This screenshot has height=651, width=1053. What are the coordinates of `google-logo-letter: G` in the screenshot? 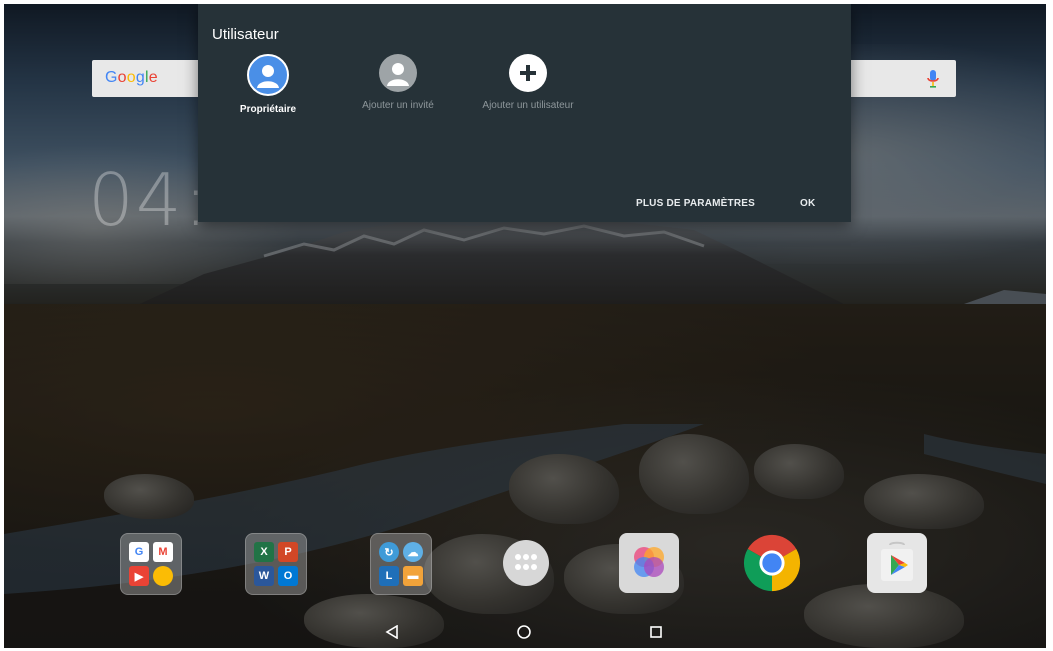 It's located at (111, 77).